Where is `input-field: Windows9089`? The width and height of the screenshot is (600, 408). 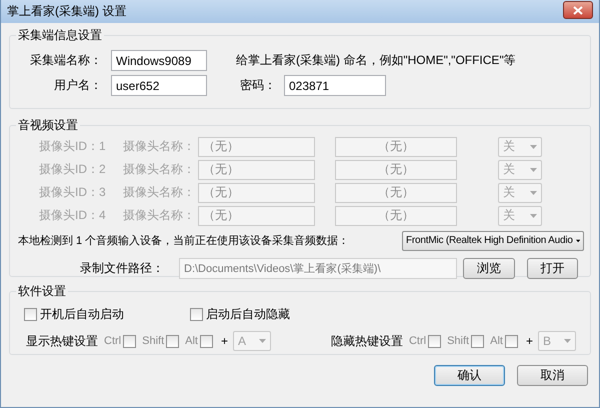
input-field: Windows9089 is located at coordinates (159, 60).